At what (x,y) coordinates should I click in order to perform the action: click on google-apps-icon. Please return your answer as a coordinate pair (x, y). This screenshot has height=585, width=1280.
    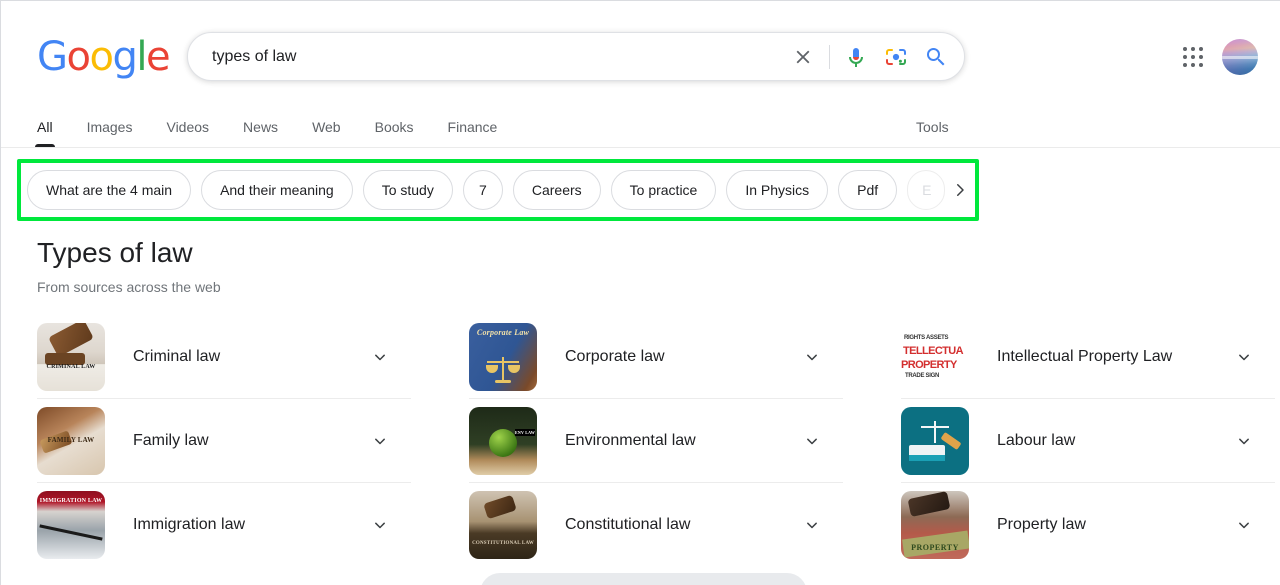
    Looking at the image, I should click on (1193, 57).